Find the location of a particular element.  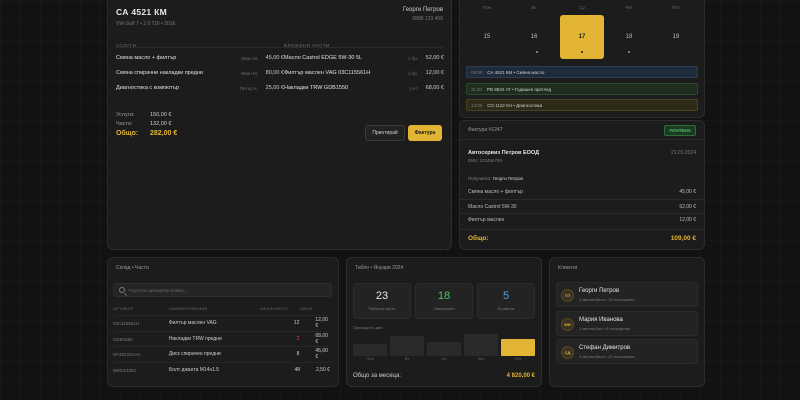

stat-label: В работа is located at coordinates (506, 308).